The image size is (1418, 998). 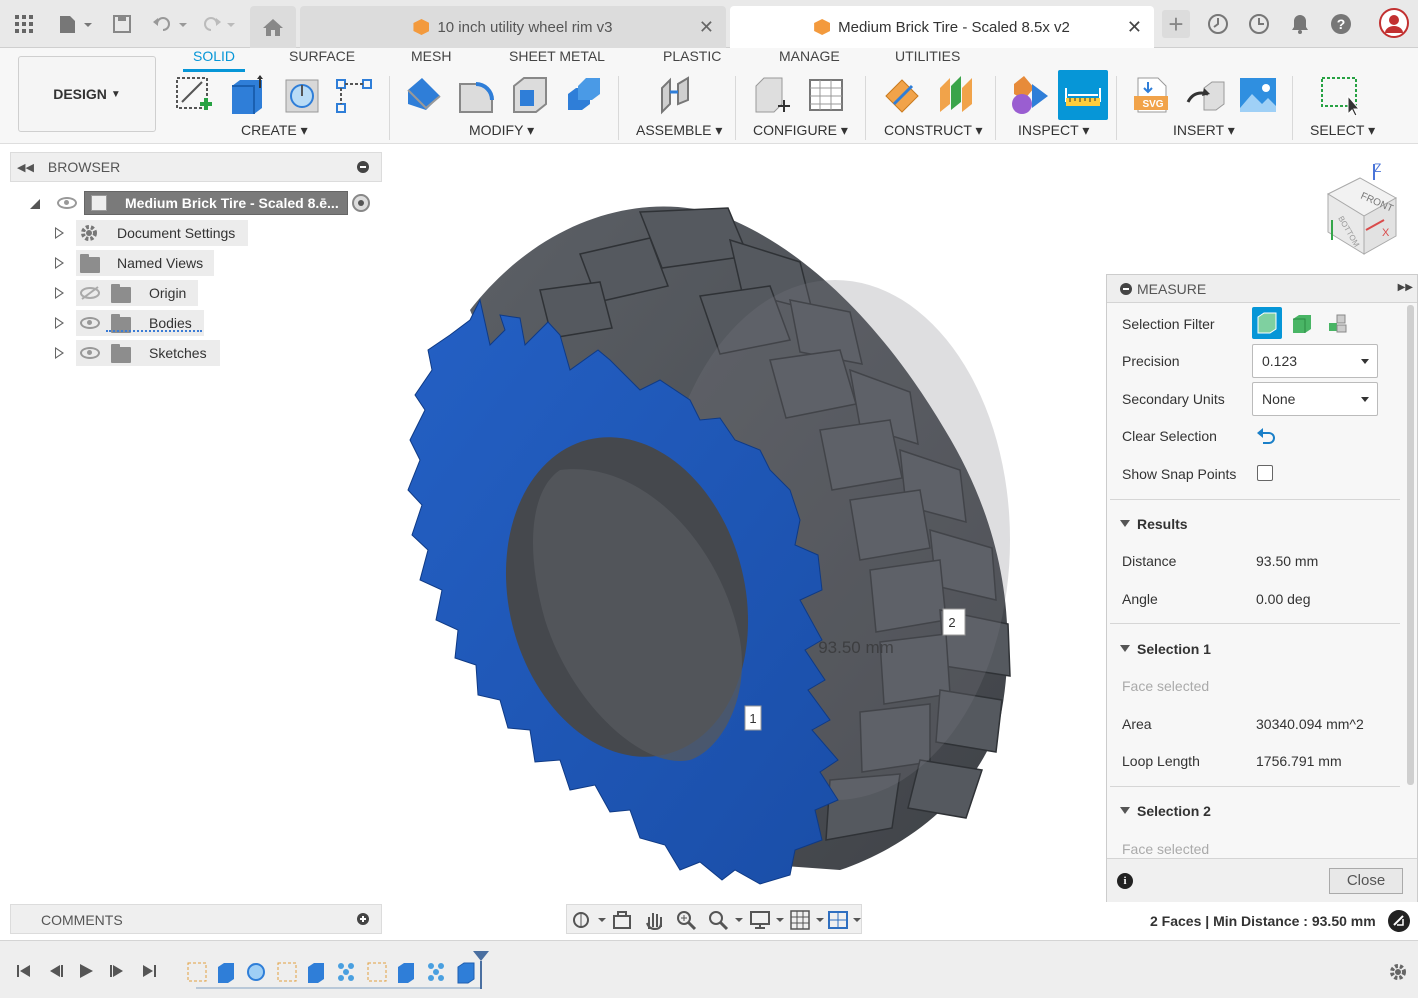 I want to click on collapse-root-icon, so click(x=35, y=202).